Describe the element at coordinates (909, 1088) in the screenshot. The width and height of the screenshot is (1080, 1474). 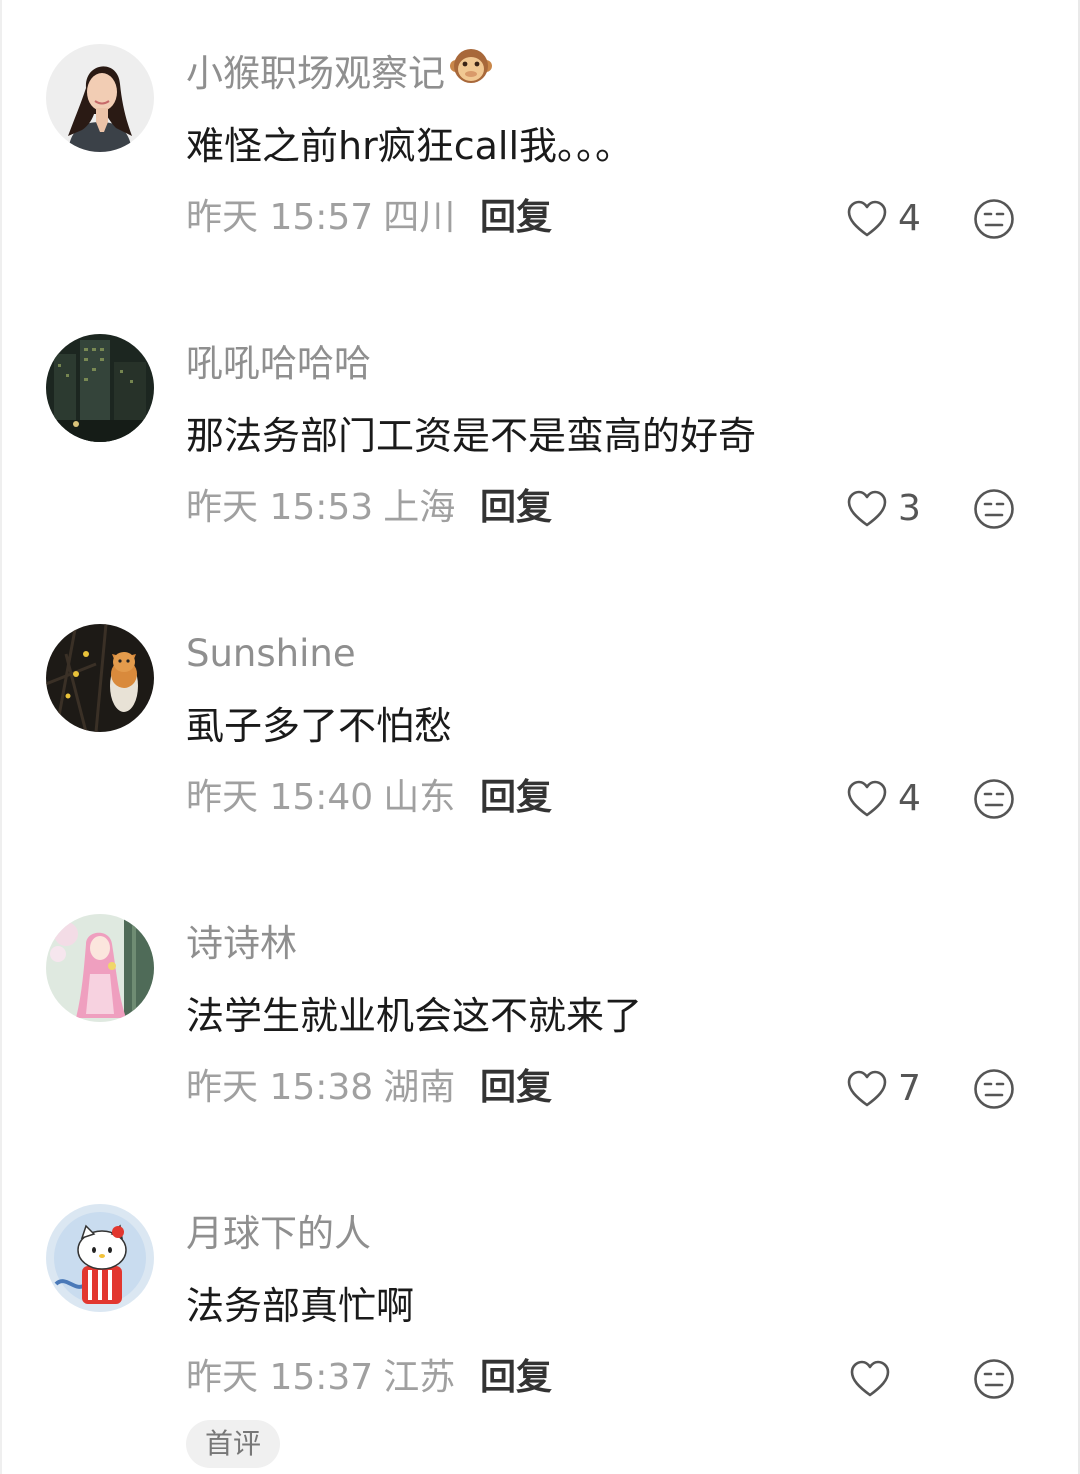
I see `like-count: 7` at that location.